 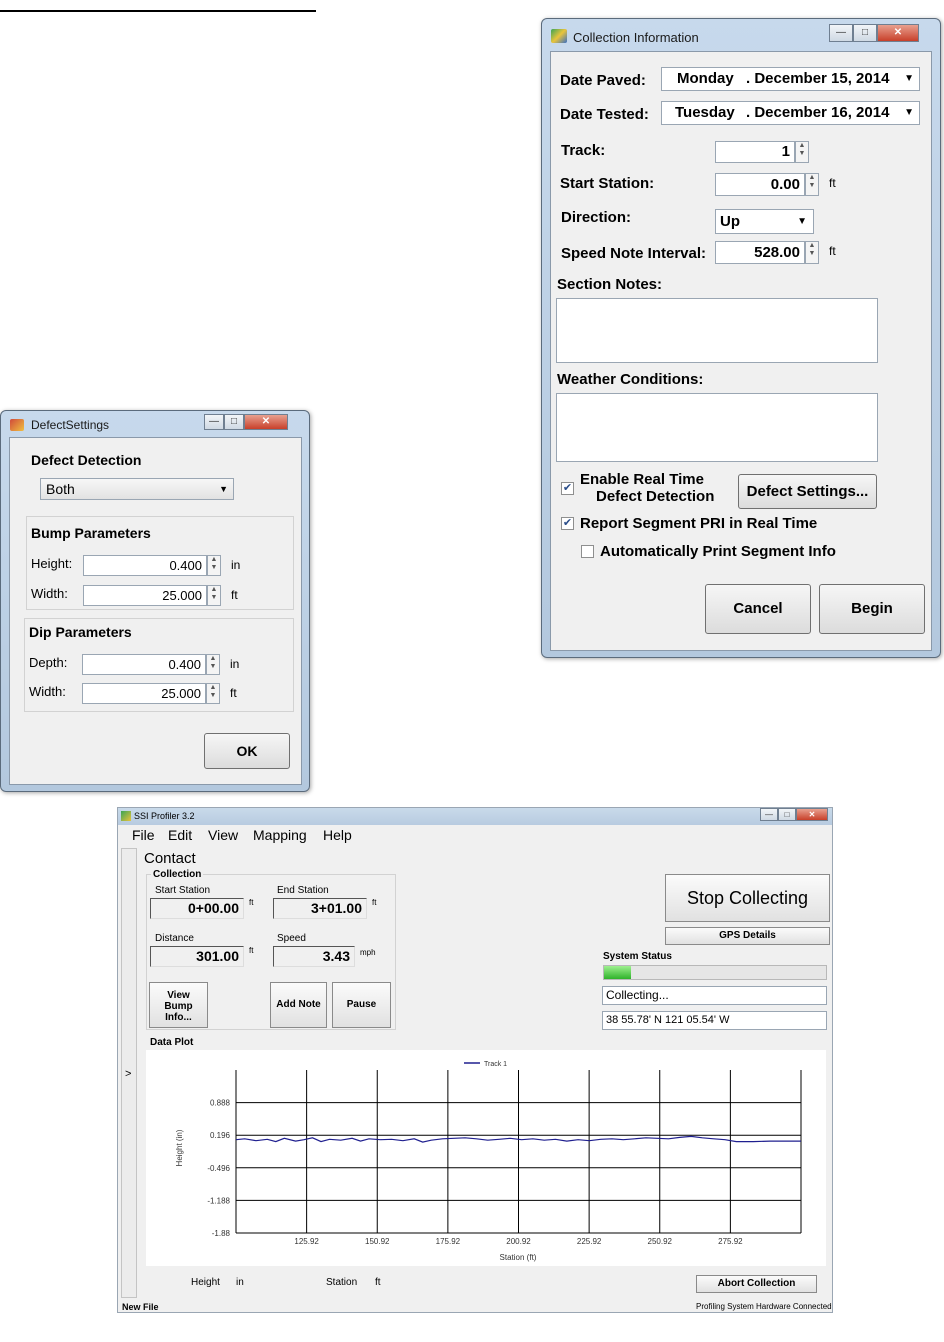 I want to click on window-title: Collection Information, so click(x=636, y=37).